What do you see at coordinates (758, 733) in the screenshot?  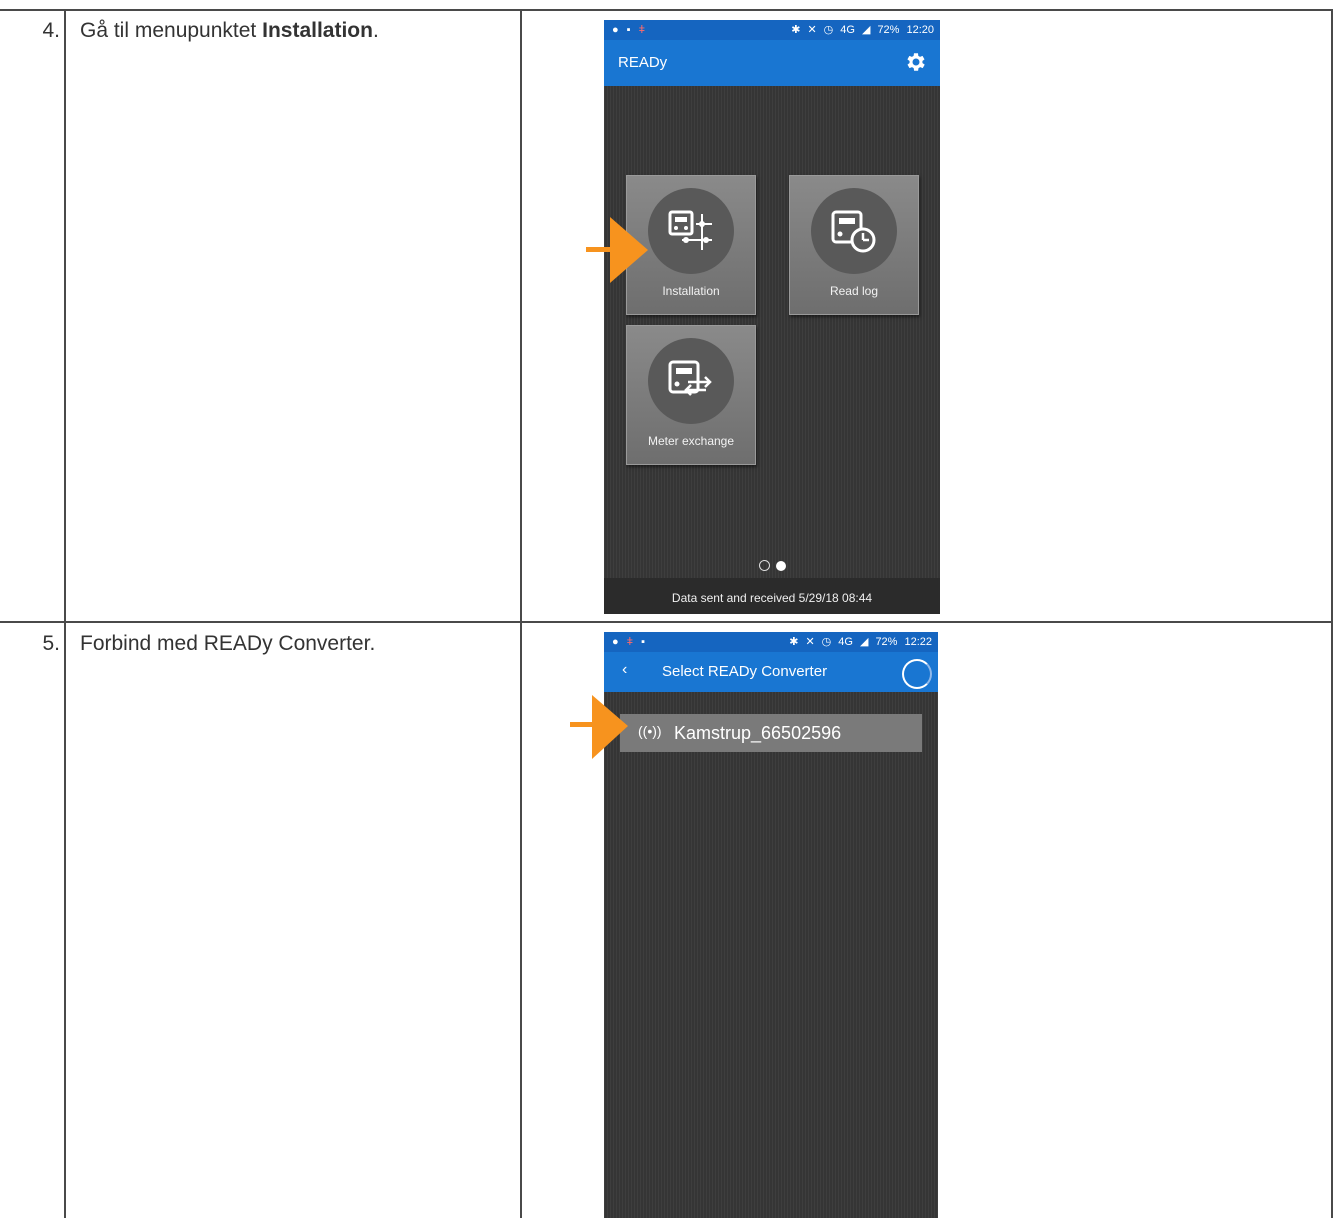 I see `device-name: Kamstrup_66502596` at bounding box center [758, 733].